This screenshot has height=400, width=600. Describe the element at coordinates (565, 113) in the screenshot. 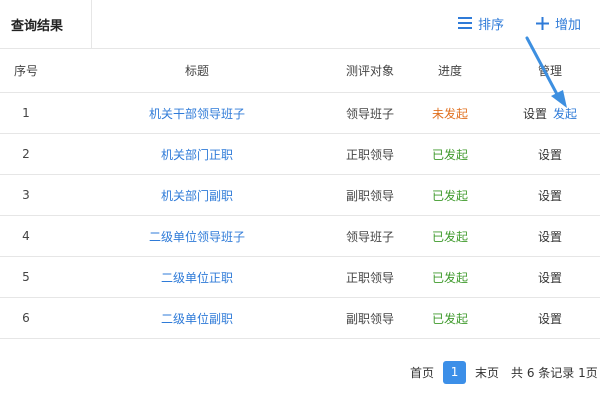

I see `launch-link: 发起` at that location.